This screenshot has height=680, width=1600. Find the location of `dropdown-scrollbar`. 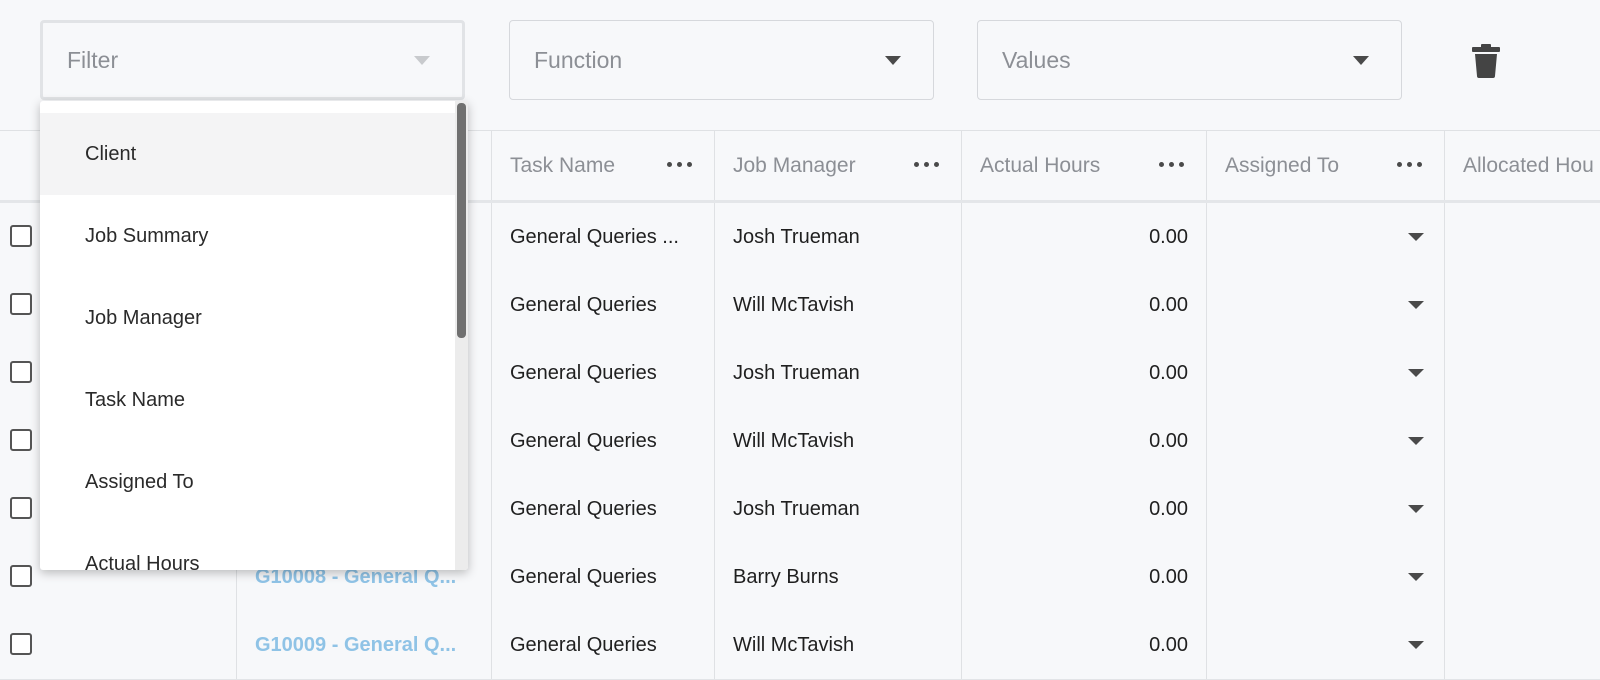

dropdown-scrollbar is located at coordinates (461, 335).